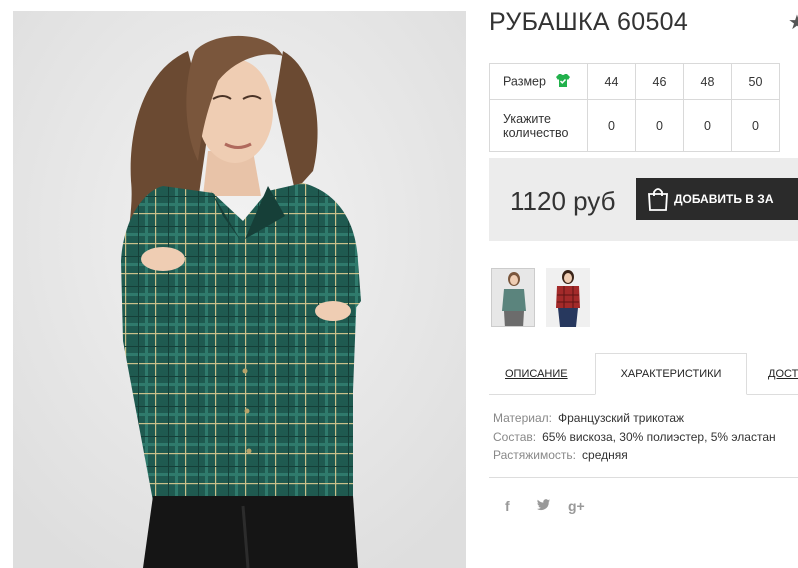  Describe the element at coordinates (507, 506) in the screenshot. I see `facebook-icon: f` at that location.